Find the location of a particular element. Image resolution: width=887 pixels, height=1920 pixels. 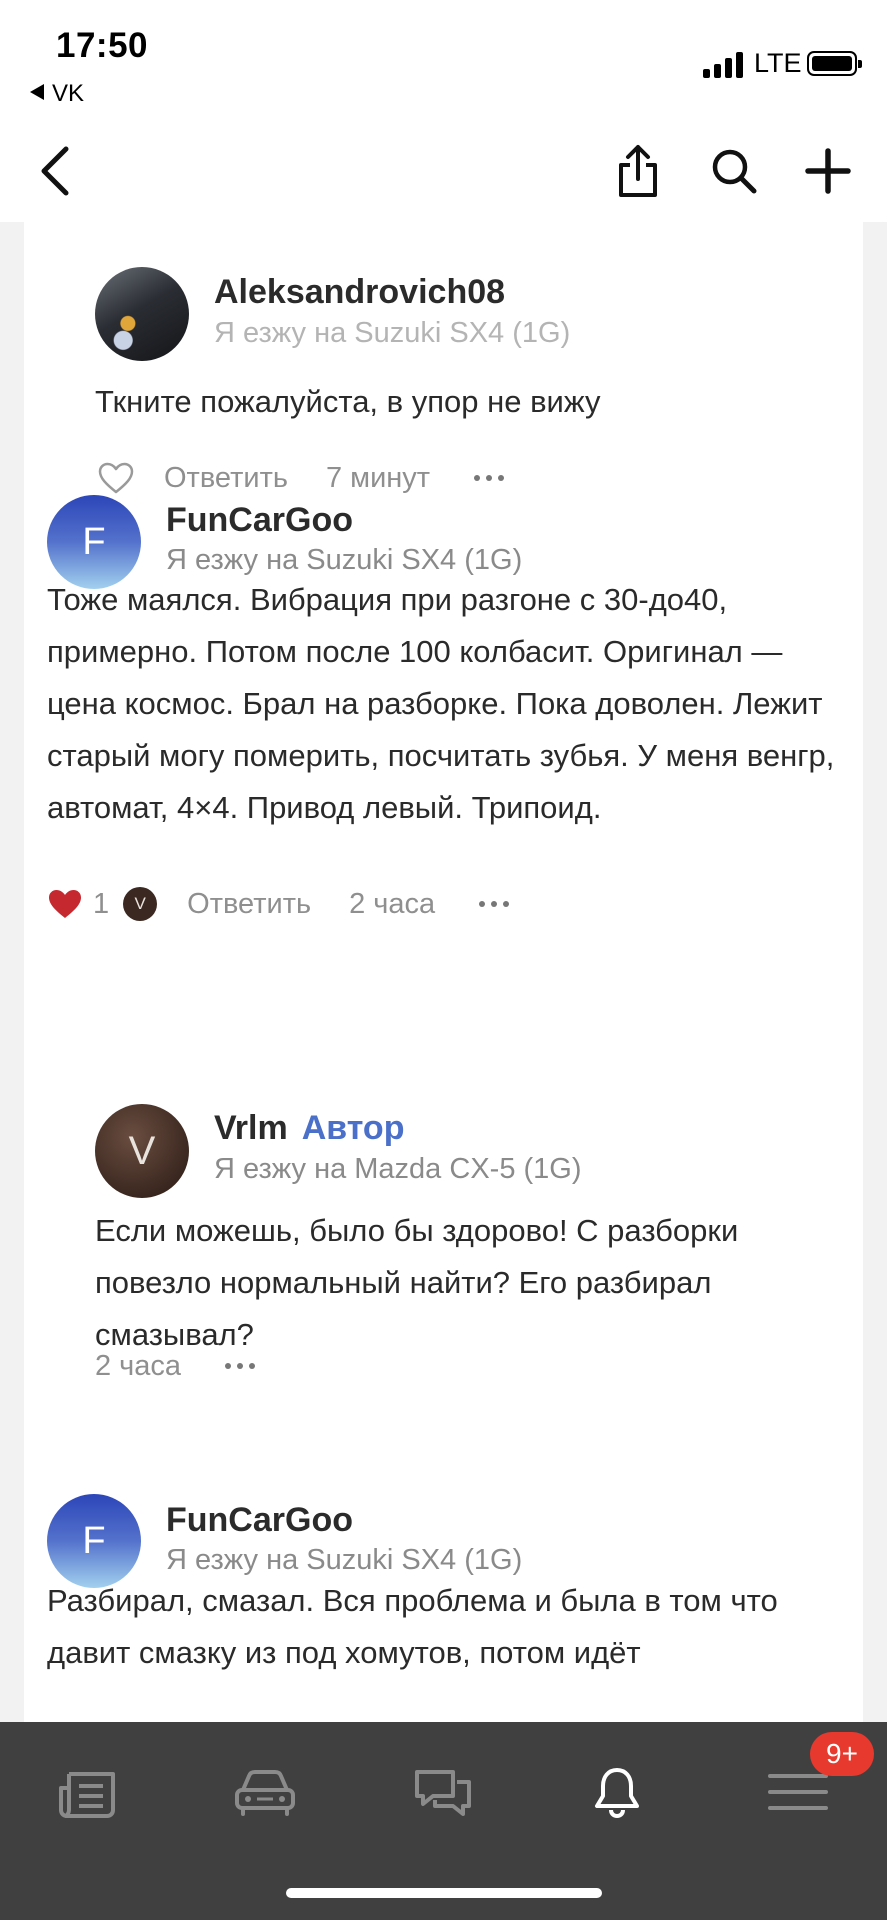

avatar: V is located at coordinates (142, 1151).